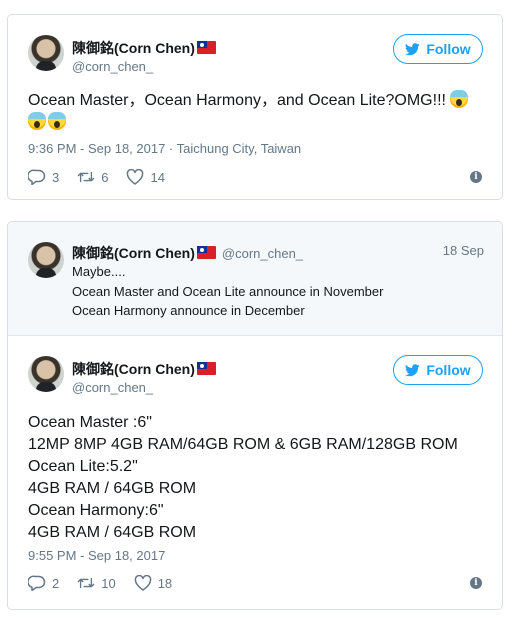  I want to click on quoted-user-handle: @corn_chen_, so click(262, 253).